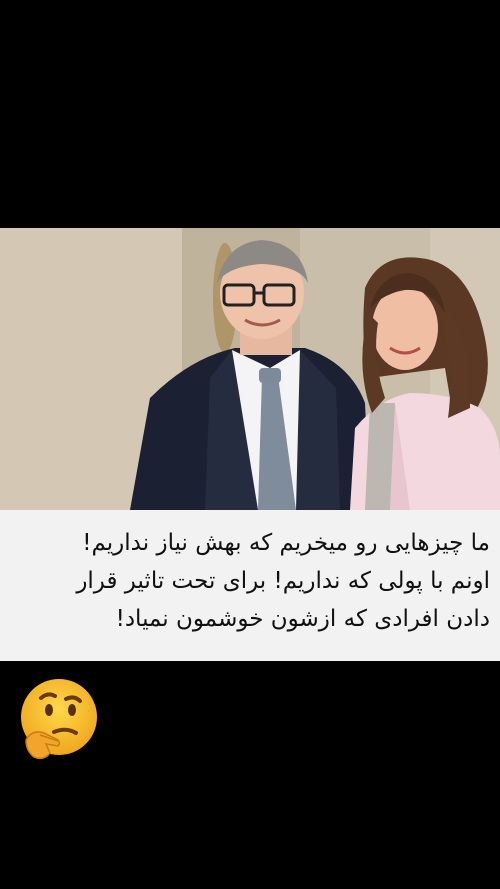  Describe the element at coordinates (57, 720) in the screenshot. I see `thinking-face-icon` at that location.